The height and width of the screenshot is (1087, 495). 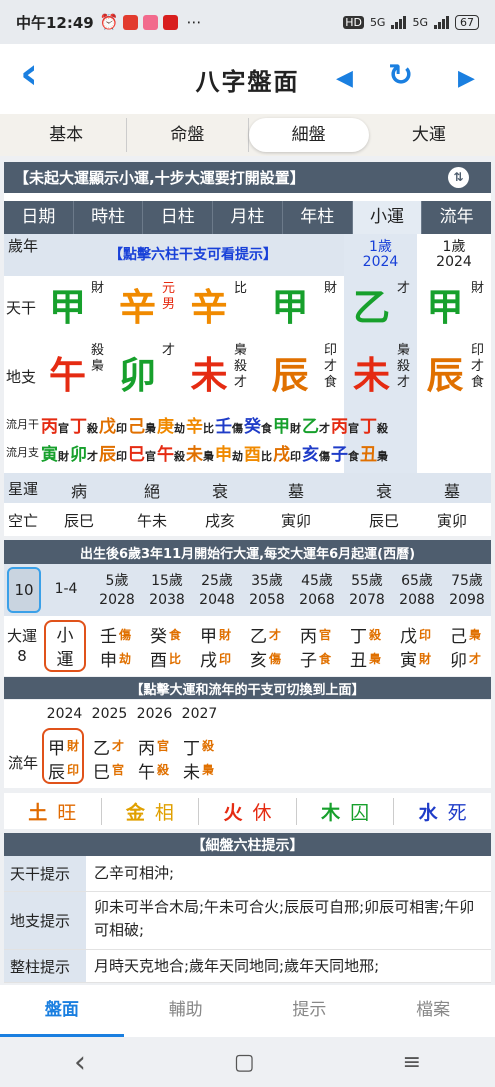 I want to click on nav-panmian: 盤面, so click(x=62, y=1011).